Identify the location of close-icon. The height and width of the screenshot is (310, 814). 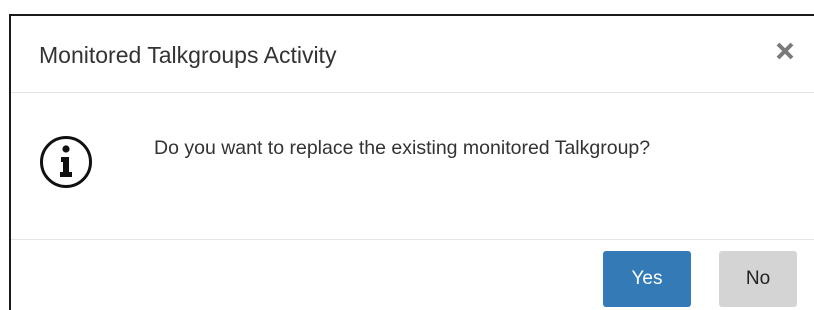
(785, 51).